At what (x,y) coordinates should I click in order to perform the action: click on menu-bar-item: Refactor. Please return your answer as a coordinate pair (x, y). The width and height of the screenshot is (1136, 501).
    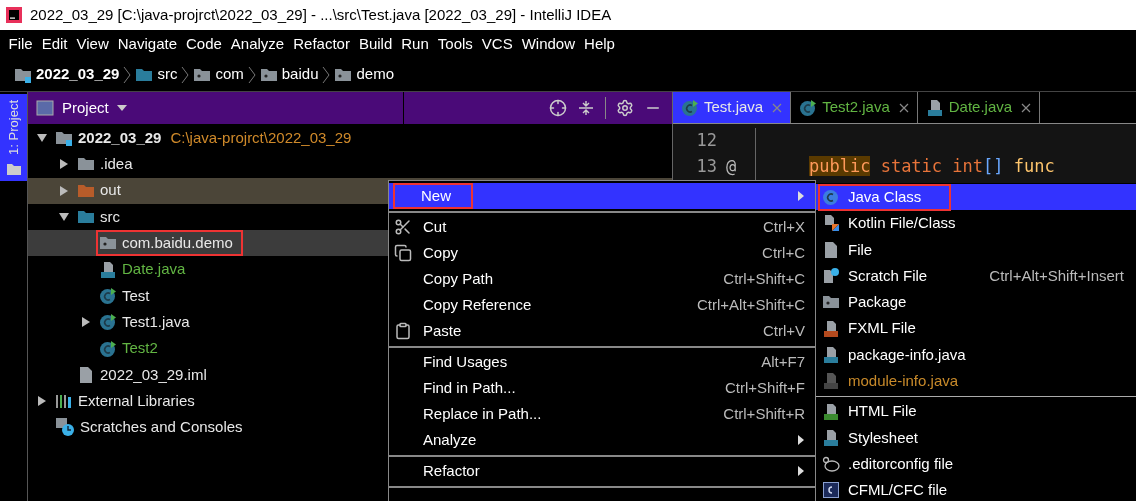
    Looking at the image, I should click on (321, 44).